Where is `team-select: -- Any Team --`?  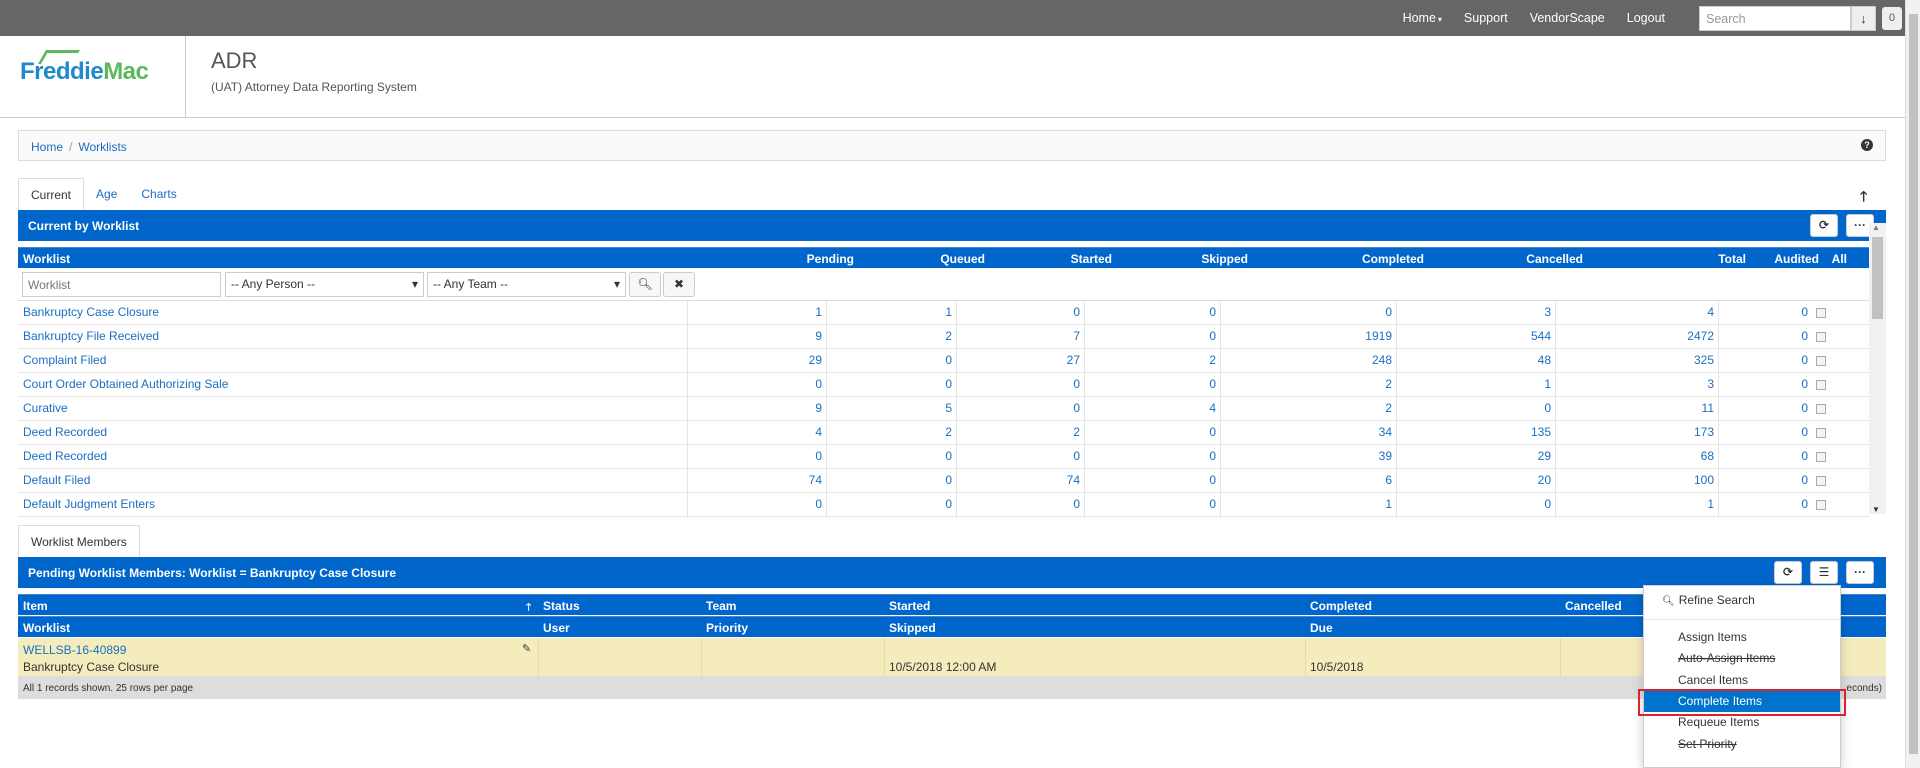 team-select: -- Any Team -- is located at coordinates (526, 284).